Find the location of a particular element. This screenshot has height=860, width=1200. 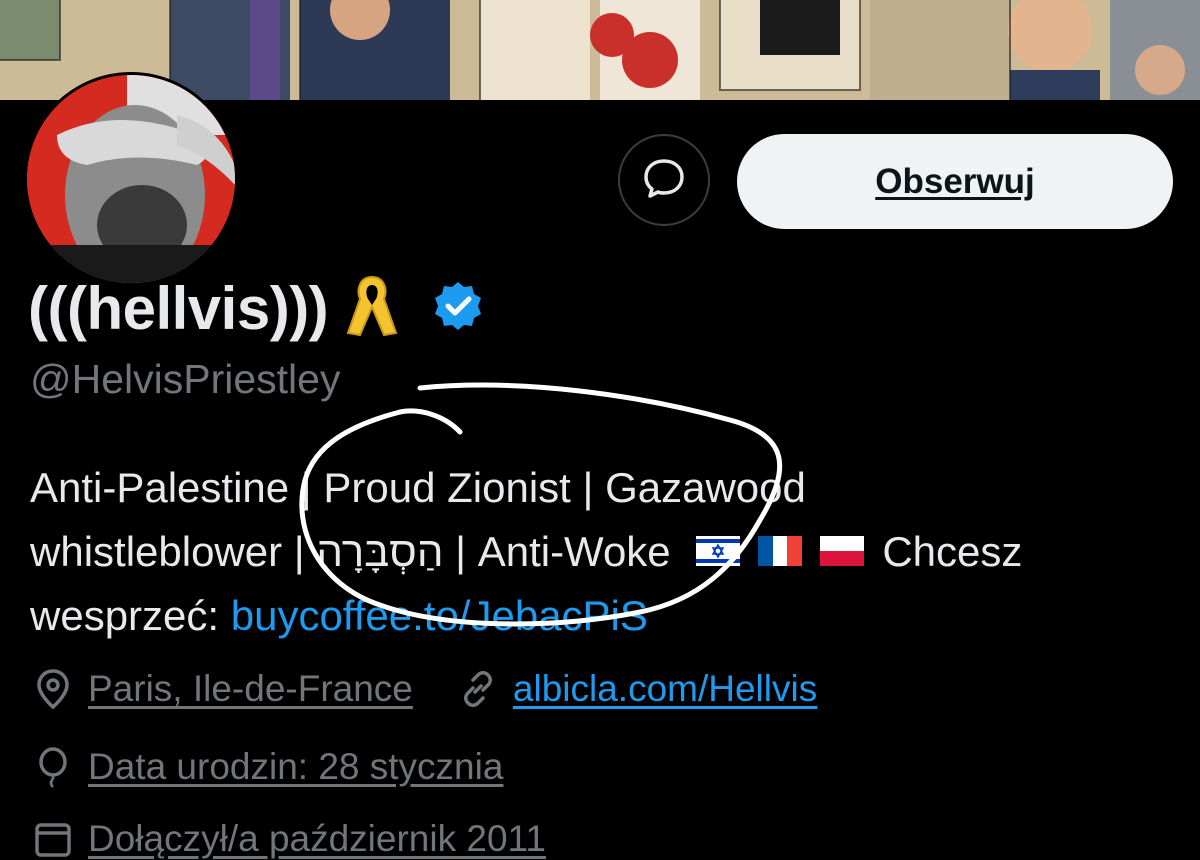

link-icon is located at coordinates (478, 689).